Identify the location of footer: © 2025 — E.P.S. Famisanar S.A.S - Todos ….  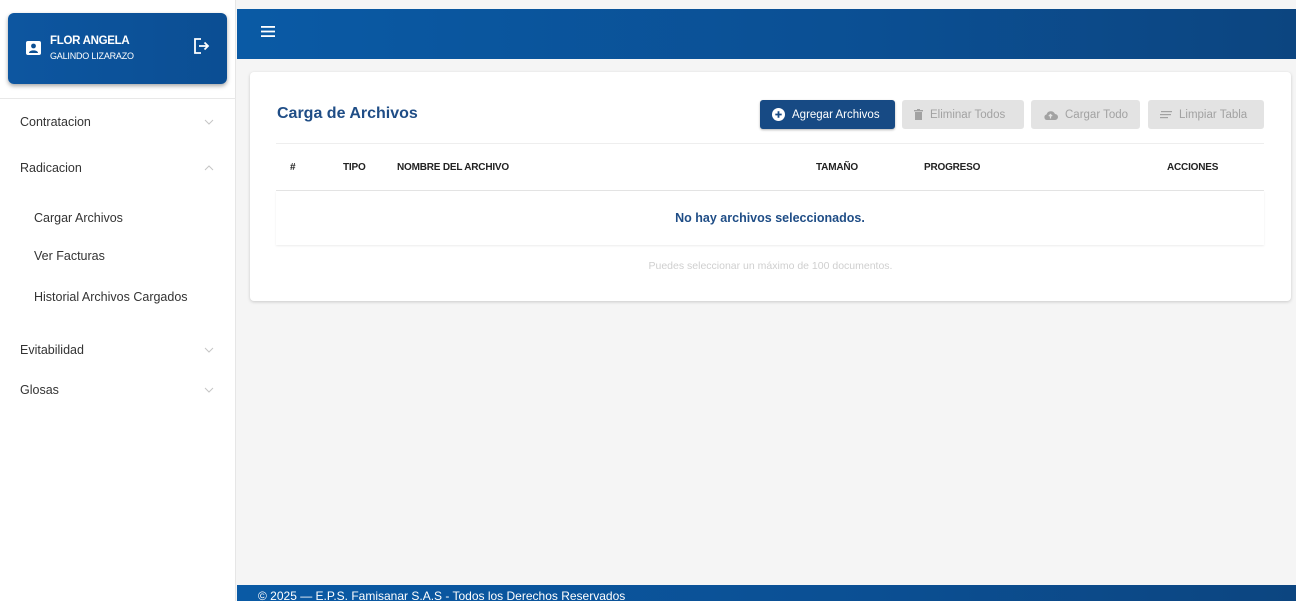
(766, 593).